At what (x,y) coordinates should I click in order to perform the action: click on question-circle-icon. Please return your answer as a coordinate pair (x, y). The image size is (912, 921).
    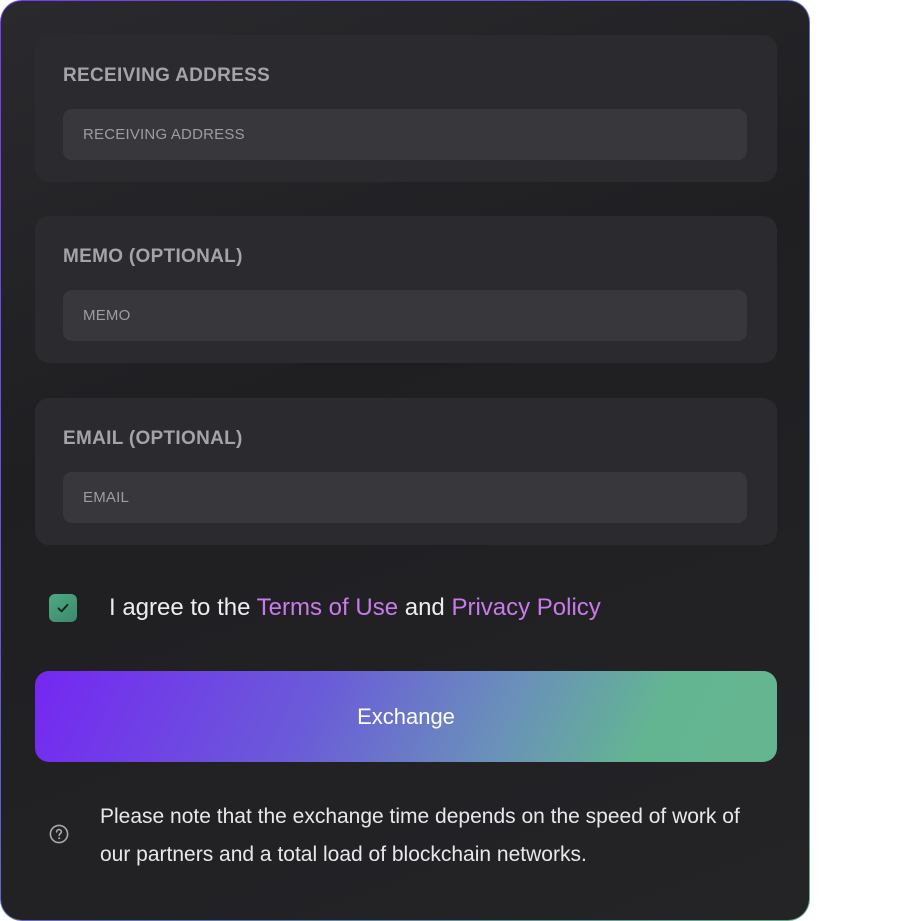
    Looking at the image, I should click on (59, 834).